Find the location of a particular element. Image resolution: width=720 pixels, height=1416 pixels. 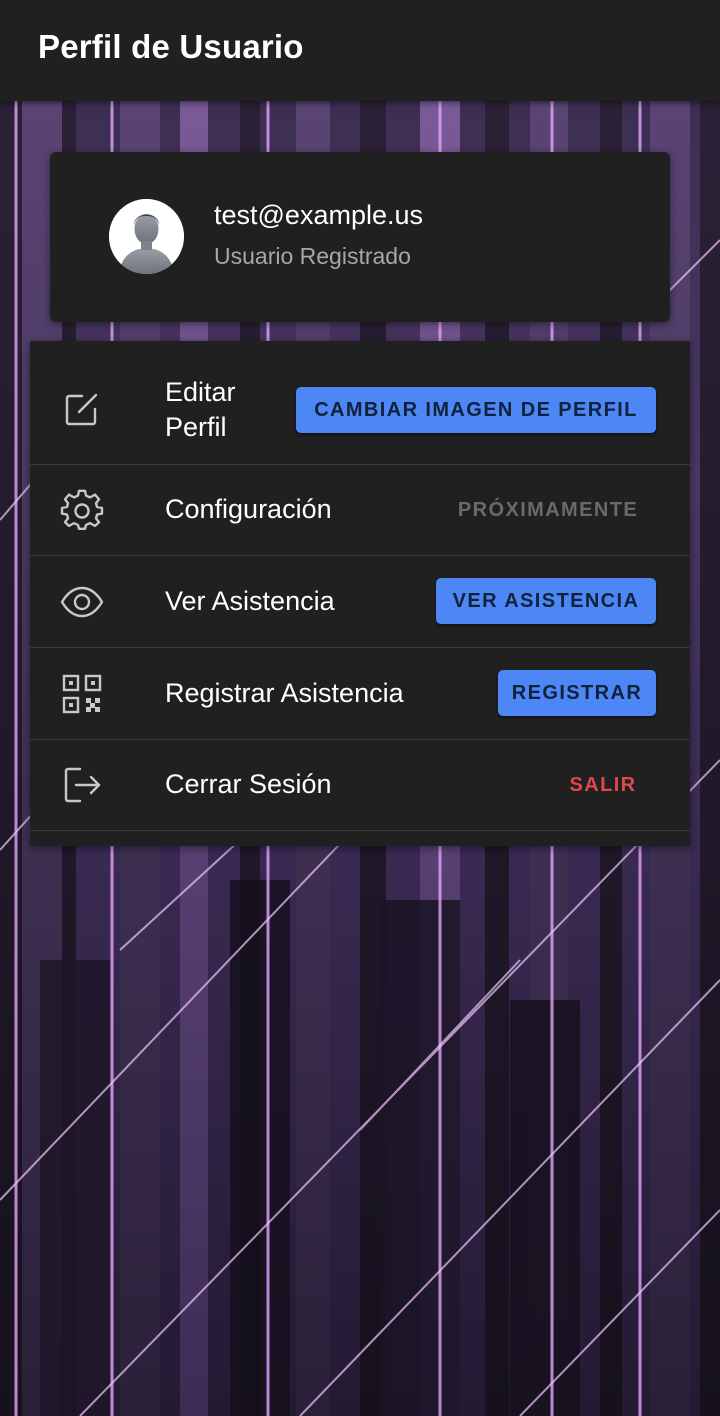

menu-item-edit-profile: Editar Perfil CAMBIAR IMAGEN DE PERFIL is located at coordinates (360, 403).